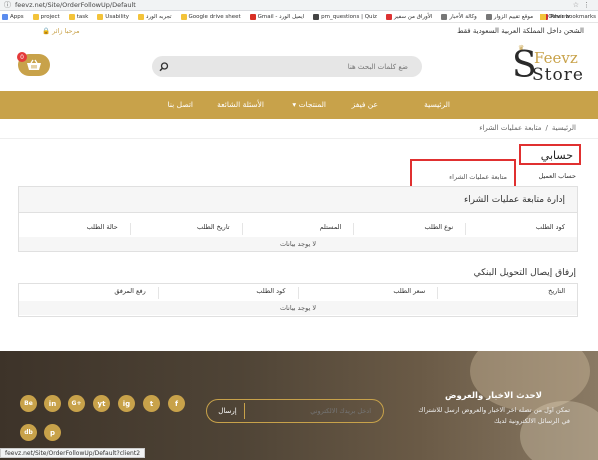  What do you see at coordinates (185, 229) in the screenshot?
I see `column-header: تاريخ الطلب` at bounding box center [185, 229].